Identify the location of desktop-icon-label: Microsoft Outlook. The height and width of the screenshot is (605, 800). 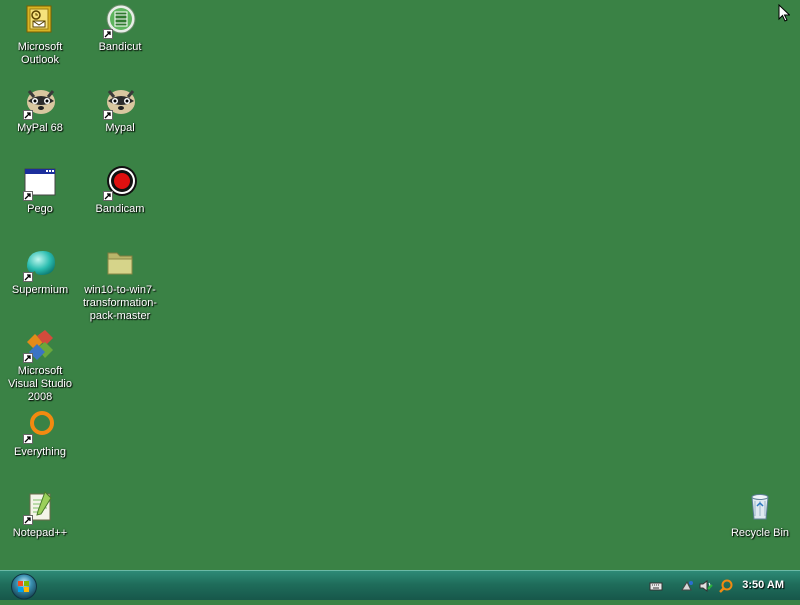
(40, 53).